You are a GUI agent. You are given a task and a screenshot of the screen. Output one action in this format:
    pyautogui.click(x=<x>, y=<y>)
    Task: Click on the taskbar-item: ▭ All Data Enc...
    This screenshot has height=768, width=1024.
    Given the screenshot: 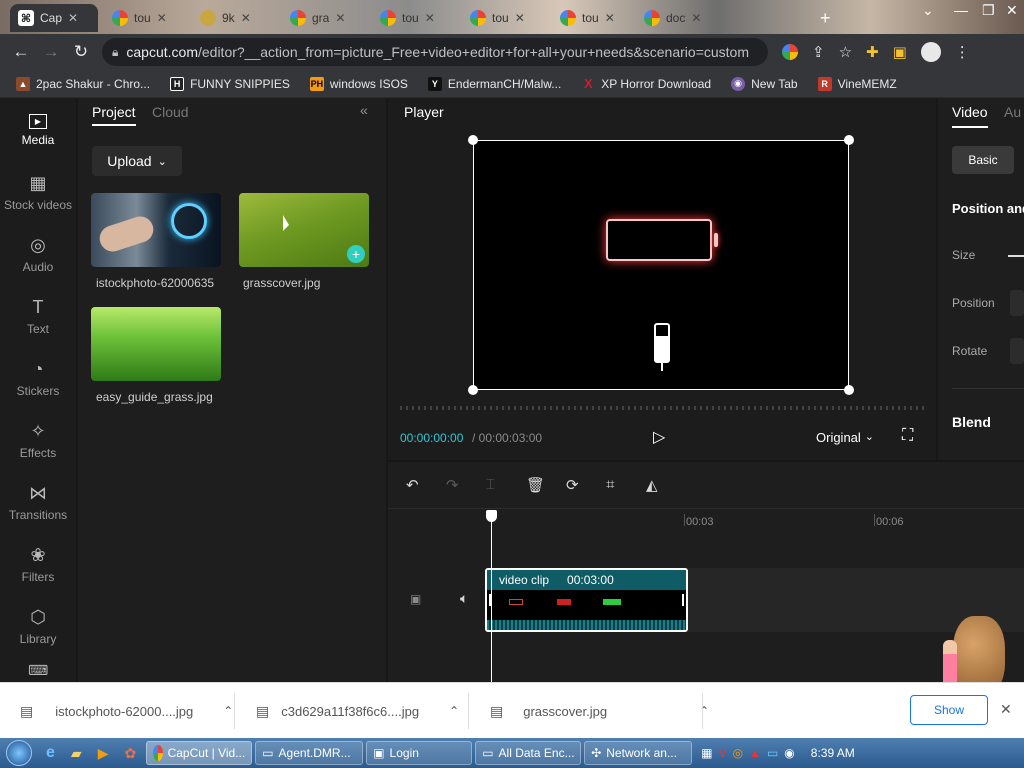 What is the action you would take?
    pyautogui.click(x=528, y=753)
    